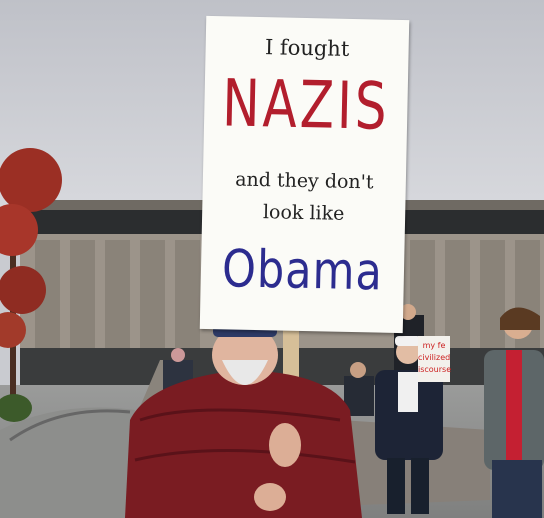 This screenshot has height=518, width=544. I want to click on sign-line-i-fought: I fought, so click(307, 48).